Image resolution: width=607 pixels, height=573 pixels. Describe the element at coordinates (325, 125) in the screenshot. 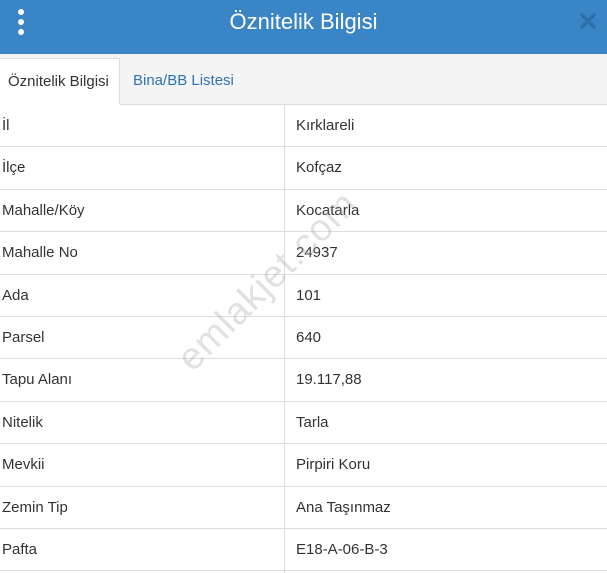

I see `attribute-value: Kırklareli` at that location.